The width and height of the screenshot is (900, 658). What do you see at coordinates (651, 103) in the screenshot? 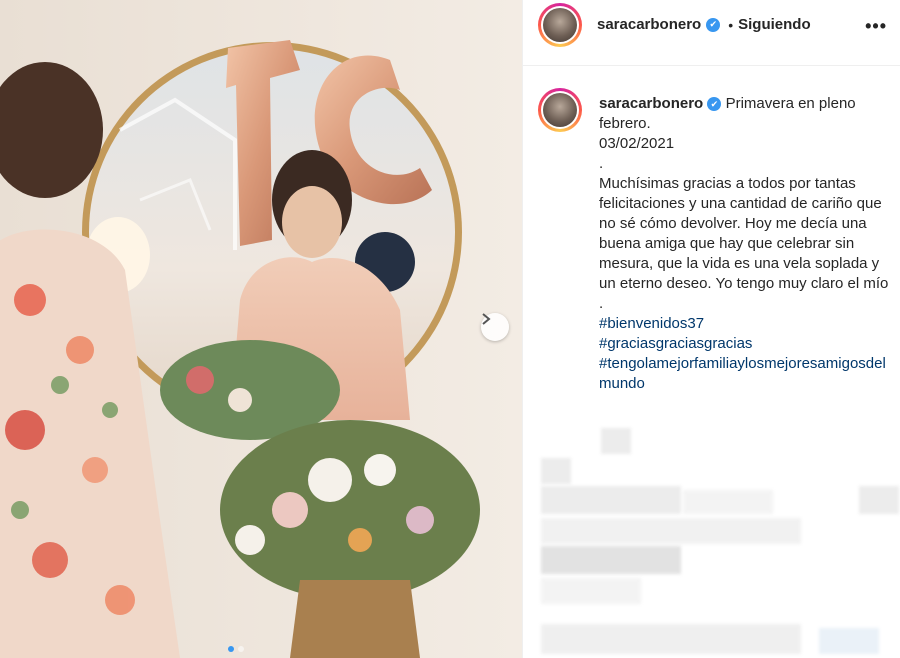
I see `caption-username: saracarbonero` at bounding box center [651, 103].